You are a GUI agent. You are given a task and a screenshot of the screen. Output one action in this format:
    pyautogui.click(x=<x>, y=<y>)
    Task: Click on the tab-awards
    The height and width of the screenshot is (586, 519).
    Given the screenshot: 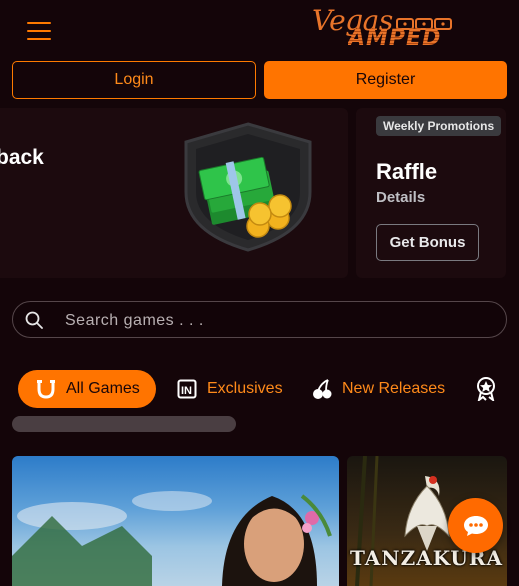 What is the action you would take?
    pyautogui.click(x=490, y=389)
    